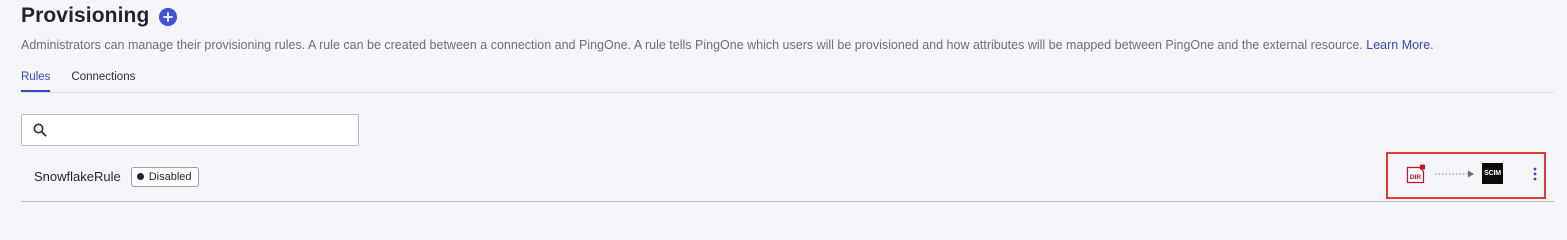 The width and height of the screenshot is (1567, 240). I want to click on tabs-divider, so click(787, 92).